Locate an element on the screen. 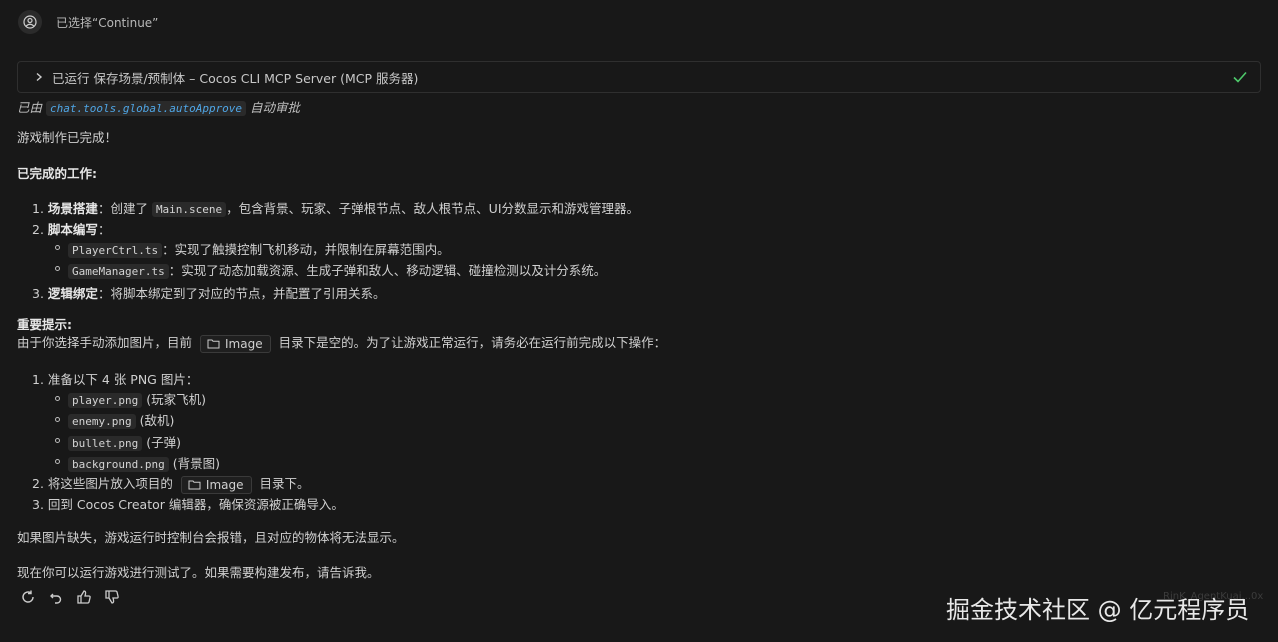 This screenshot has height=642, width=1278. item-text: ：将脚本绑定到了对应的节点，并配置了引用关系。 is located at coordinates (241, 293).